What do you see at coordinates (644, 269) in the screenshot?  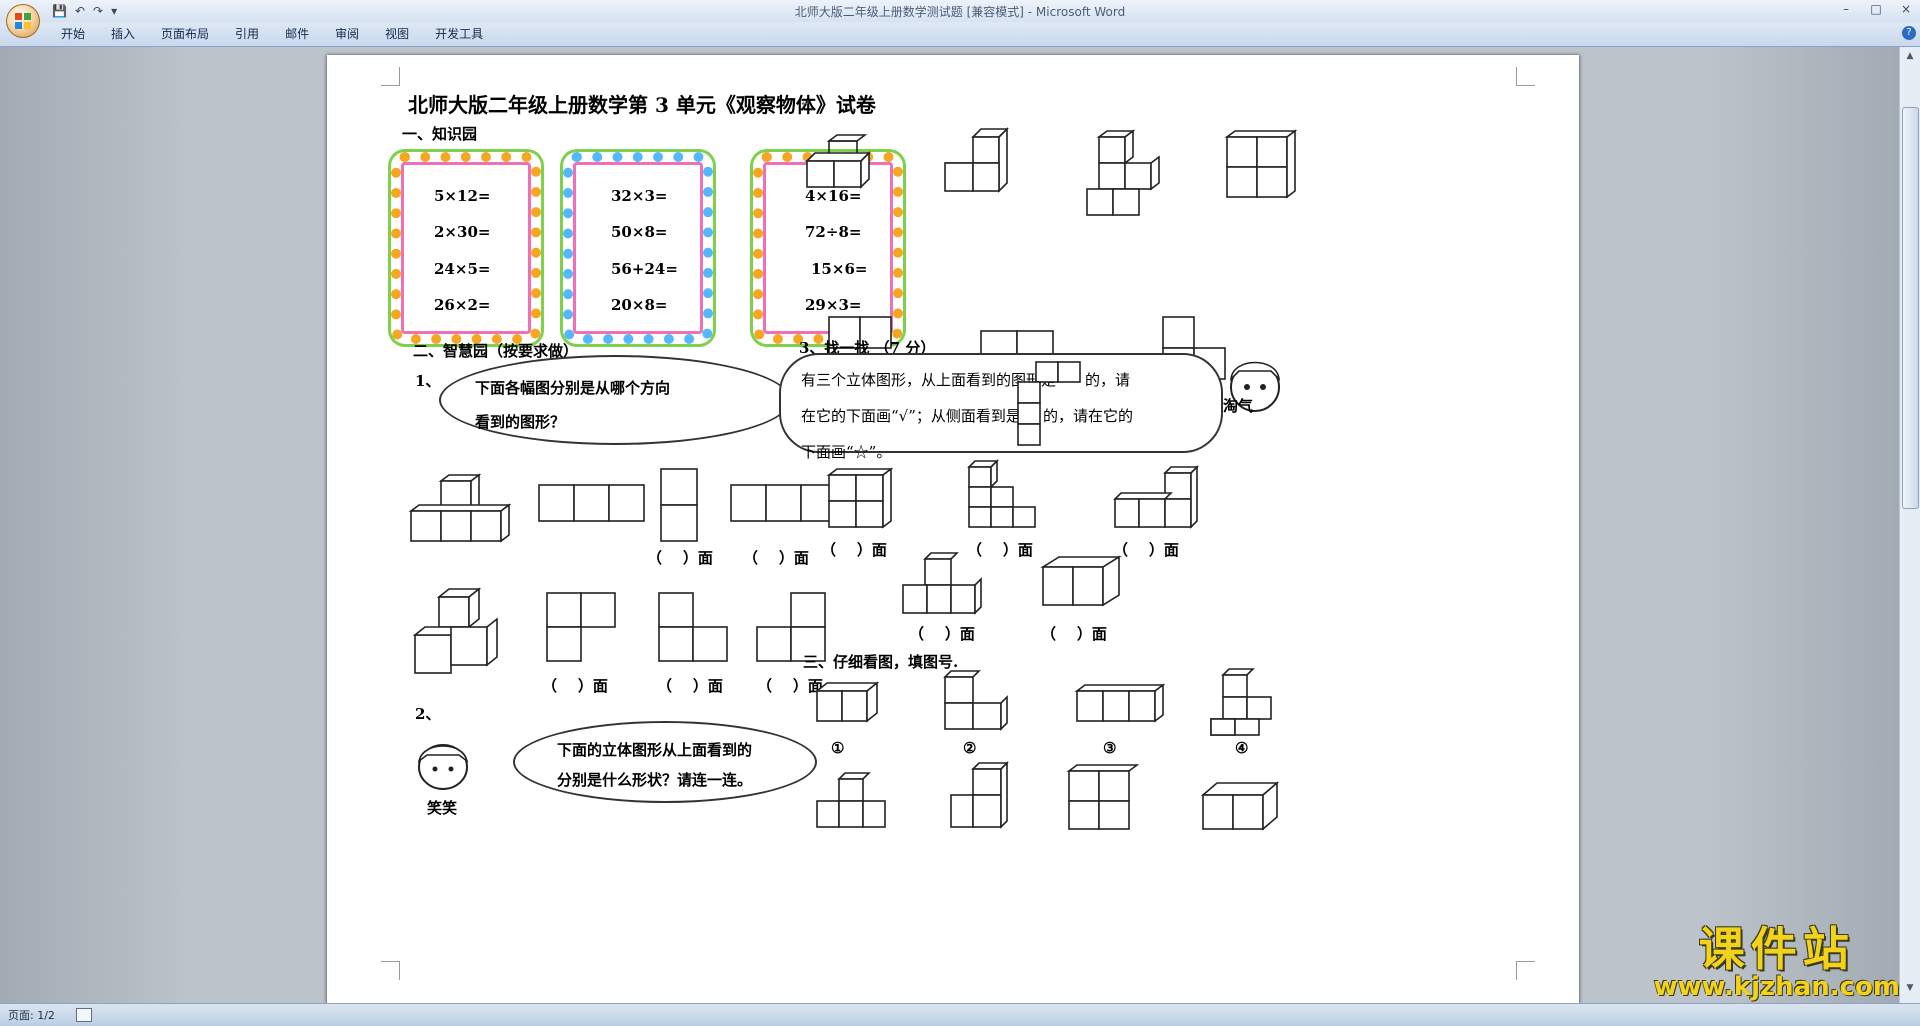 I see `equation: 56+24=` at bounding box center [644, 269].